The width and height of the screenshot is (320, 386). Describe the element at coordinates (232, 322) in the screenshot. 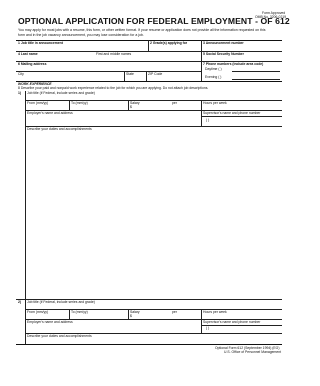

I see `job2-supervisor-label: Supervisor's name and phone number` at that location.